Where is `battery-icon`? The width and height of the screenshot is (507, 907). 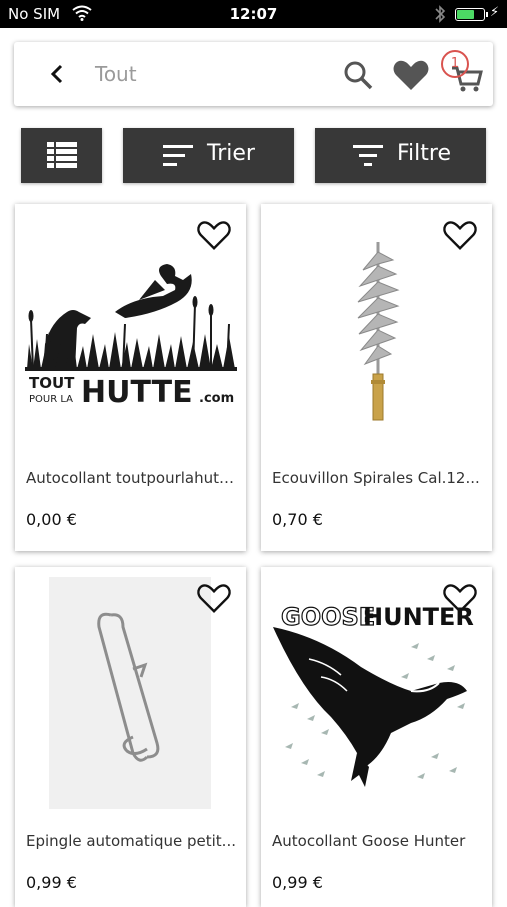 battery-icon is located at coordinates (471, 14).